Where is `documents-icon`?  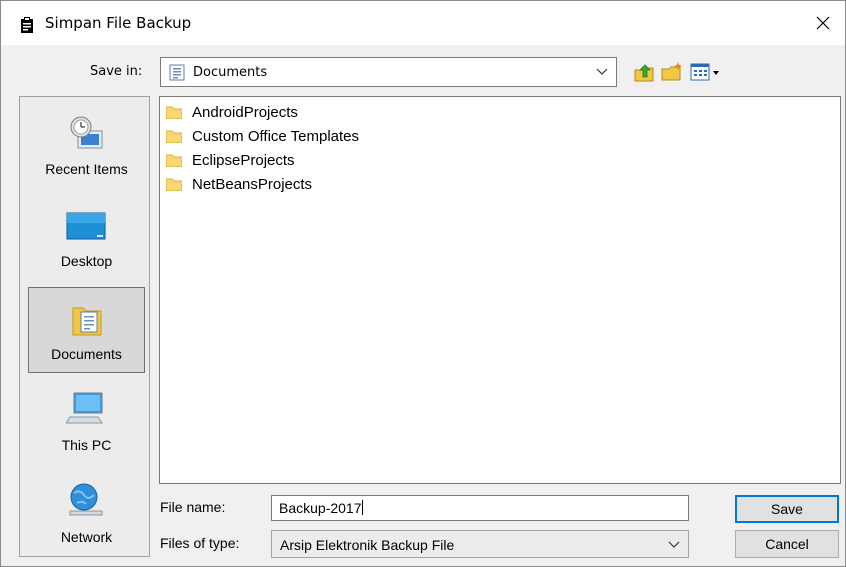 documents-icon is located at coordinates (87, 321).